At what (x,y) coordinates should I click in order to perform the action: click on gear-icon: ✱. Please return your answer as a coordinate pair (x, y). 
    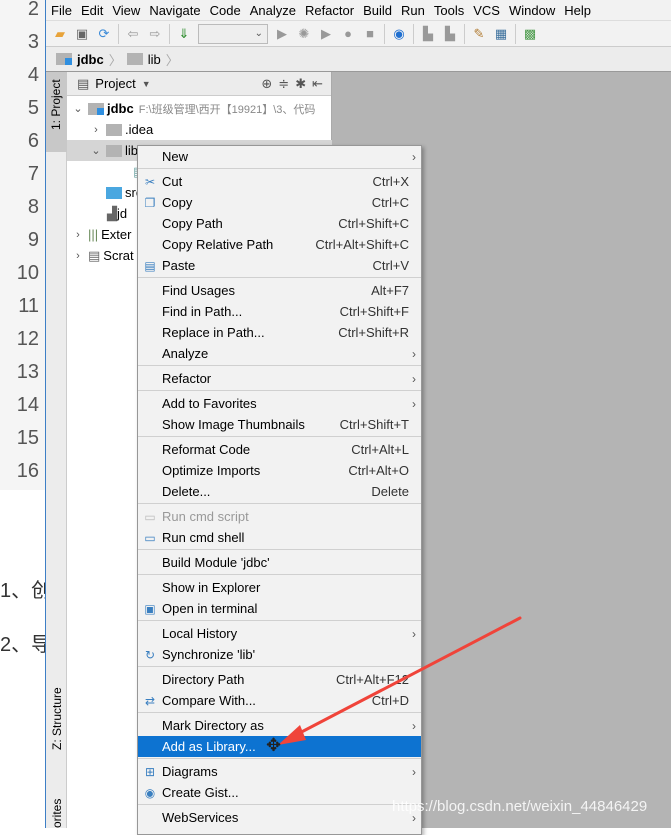
    Looking at the image, I should click on (300, 84).